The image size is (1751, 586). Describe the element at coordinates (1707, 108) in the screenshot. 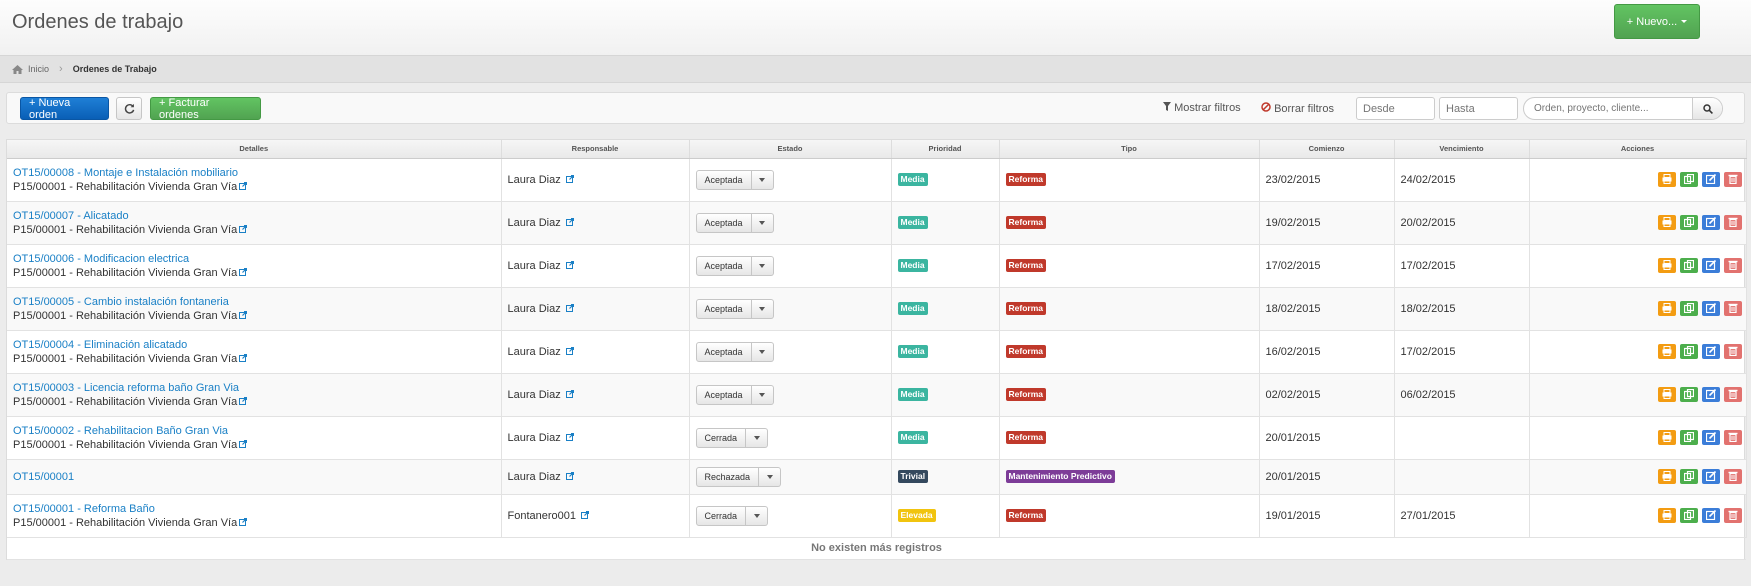

I see `search-button` at that location.